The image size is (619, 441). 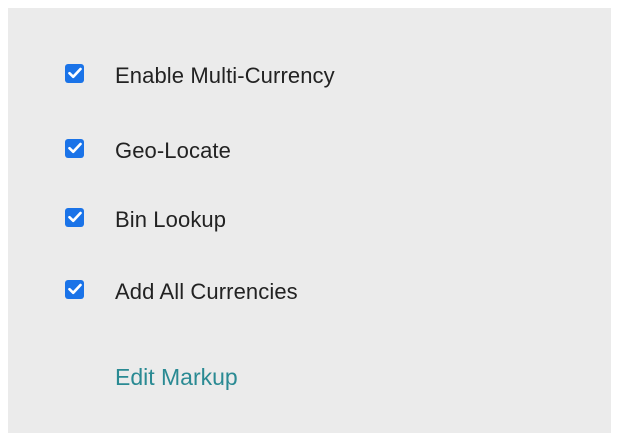 I want to click on enable-multi-currency-option: Enable Multi-Currency, so click(x=200, y=76).